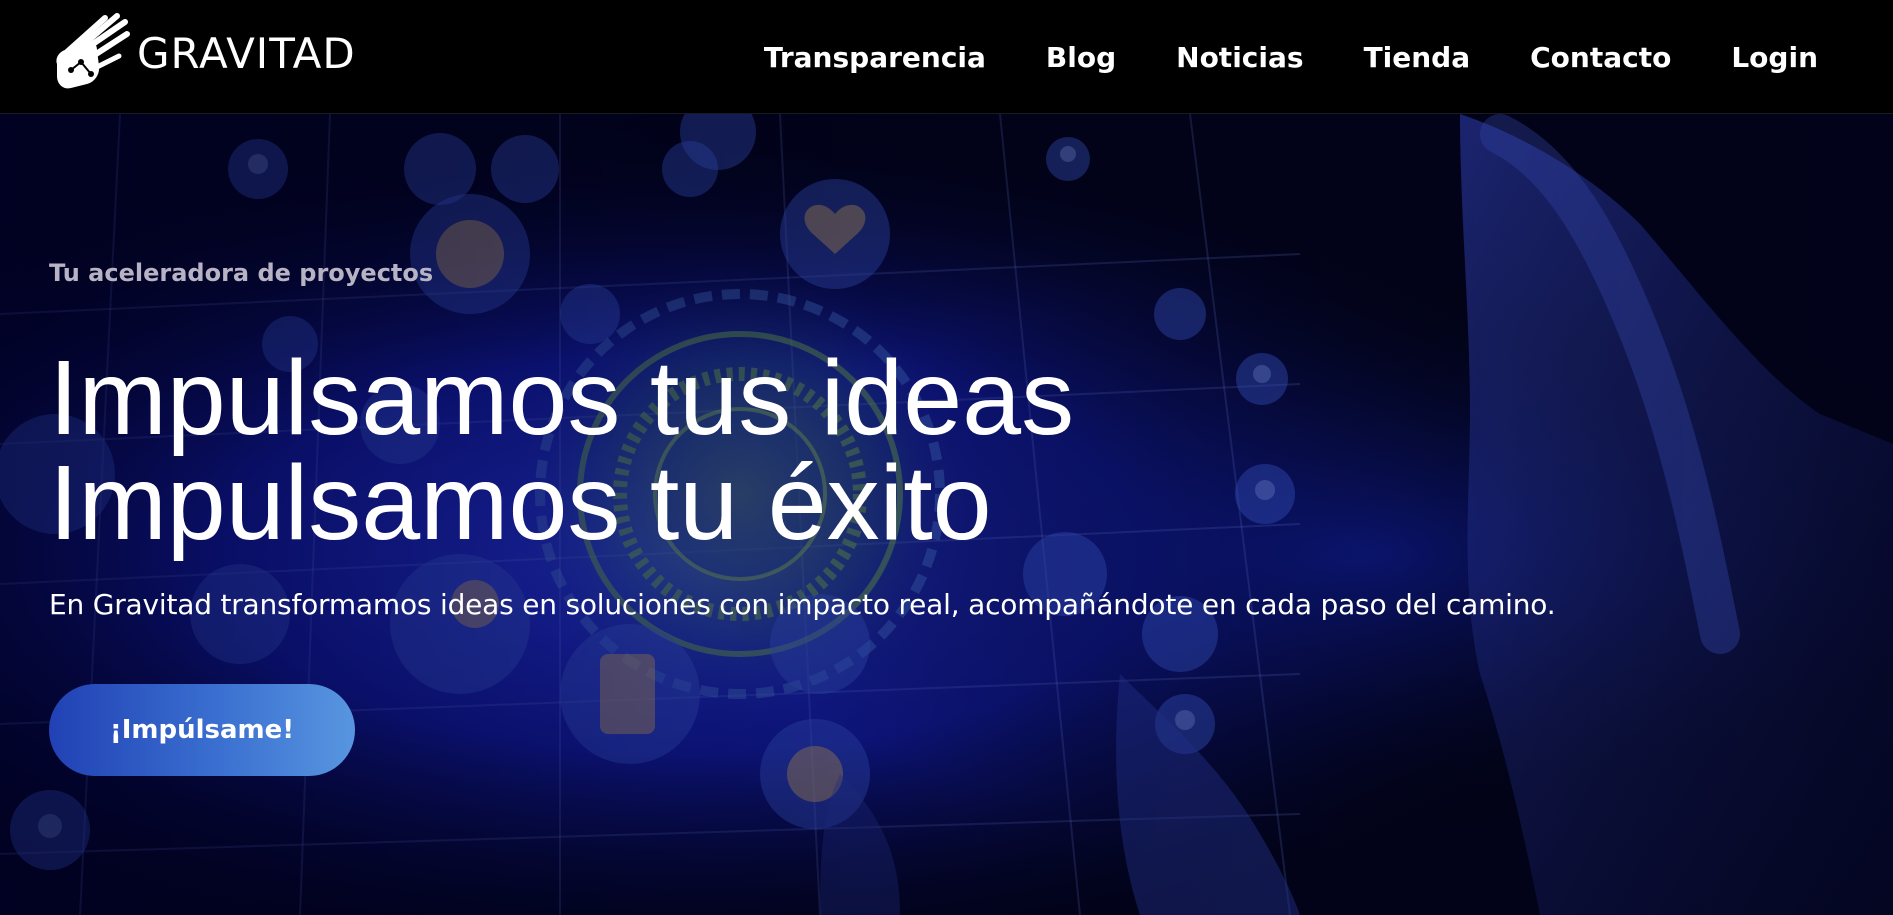 The width and height of the screenshot is (1893, 915). Describe the element at coordinates (246, 53) in the screenshot. I see `brand-name: GRAVITAD` at that location.